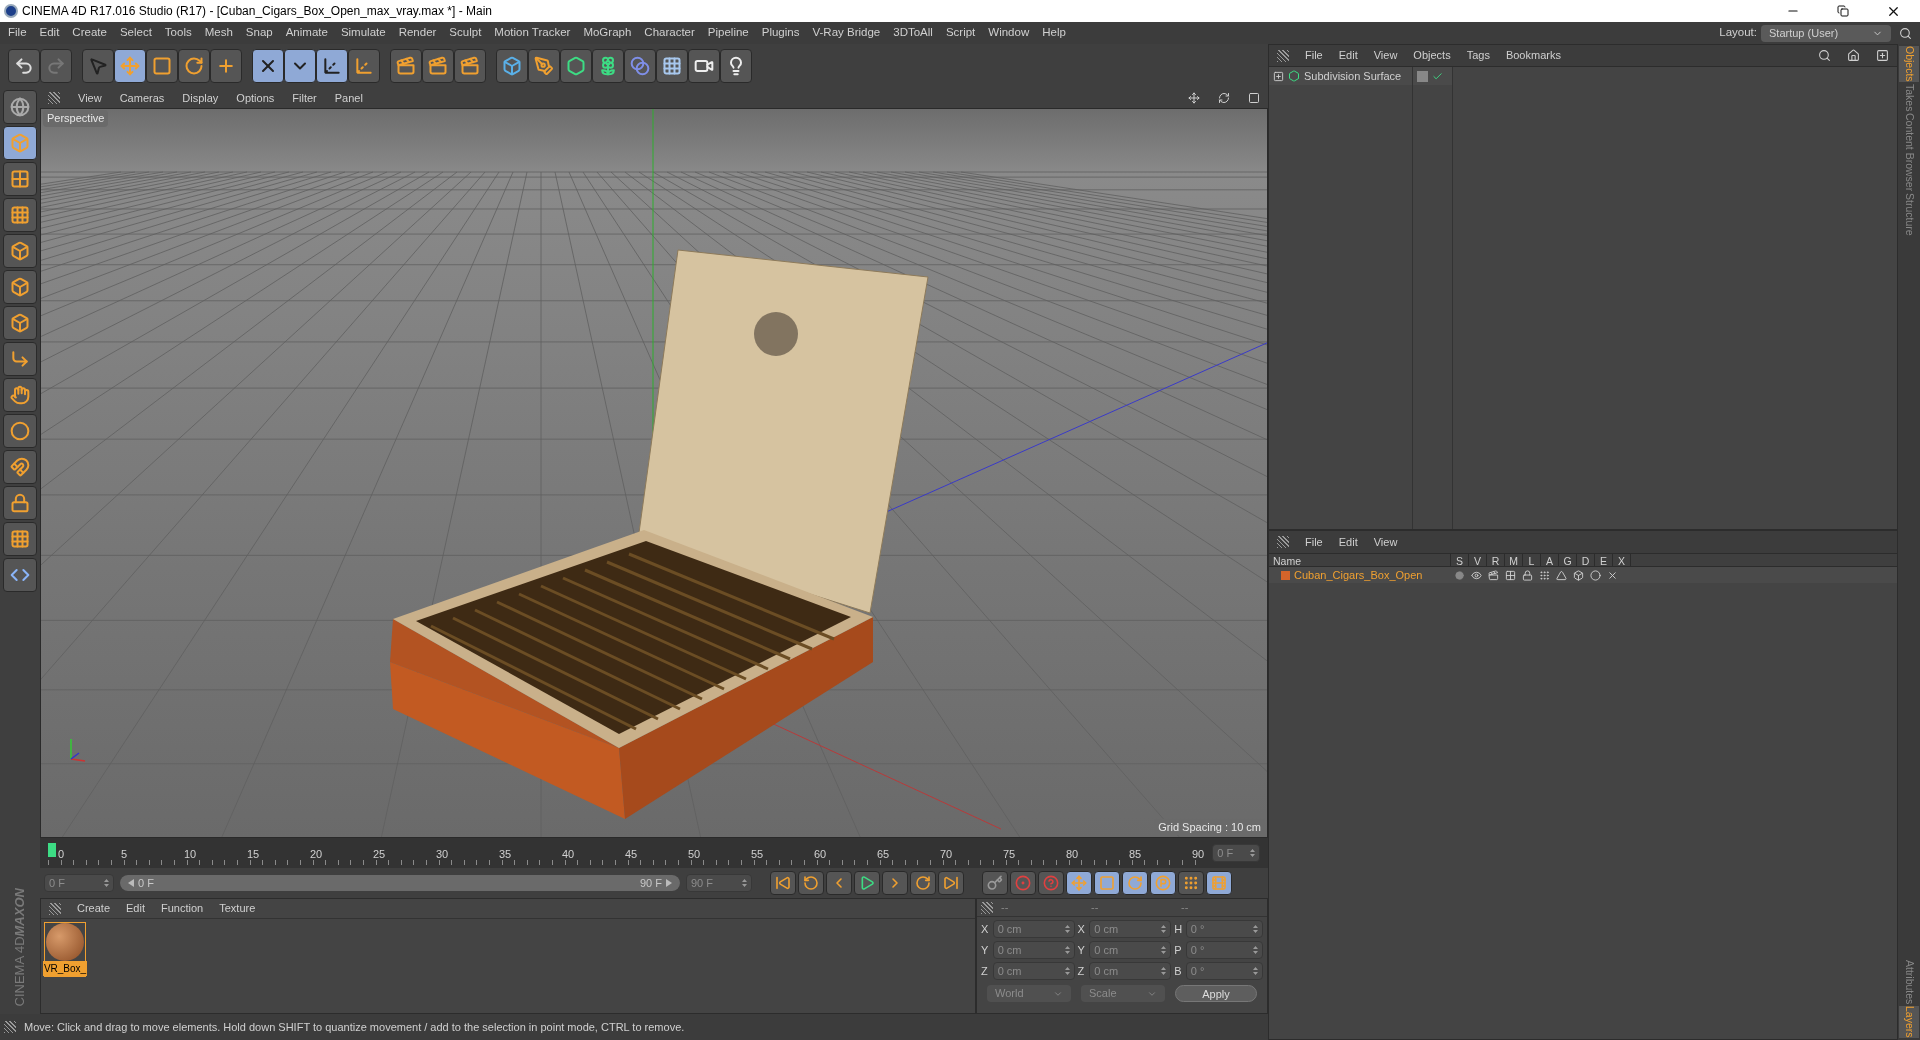 The height and width of the screenshot is (1040, 1920). I want to click on solo-icon, so click(1459, 575).